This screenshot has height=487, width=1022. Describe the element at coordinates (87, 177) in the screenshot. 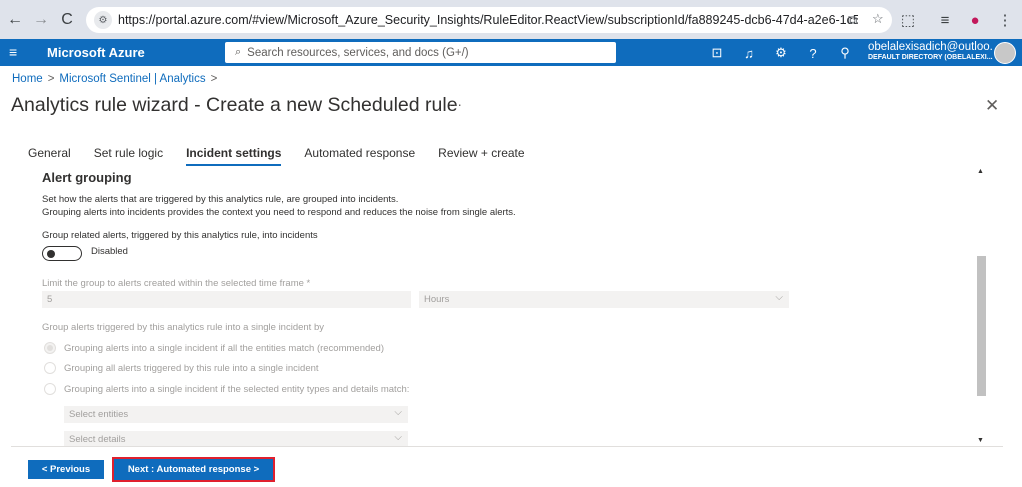

I see `section-title: Alert grouping` at that location.